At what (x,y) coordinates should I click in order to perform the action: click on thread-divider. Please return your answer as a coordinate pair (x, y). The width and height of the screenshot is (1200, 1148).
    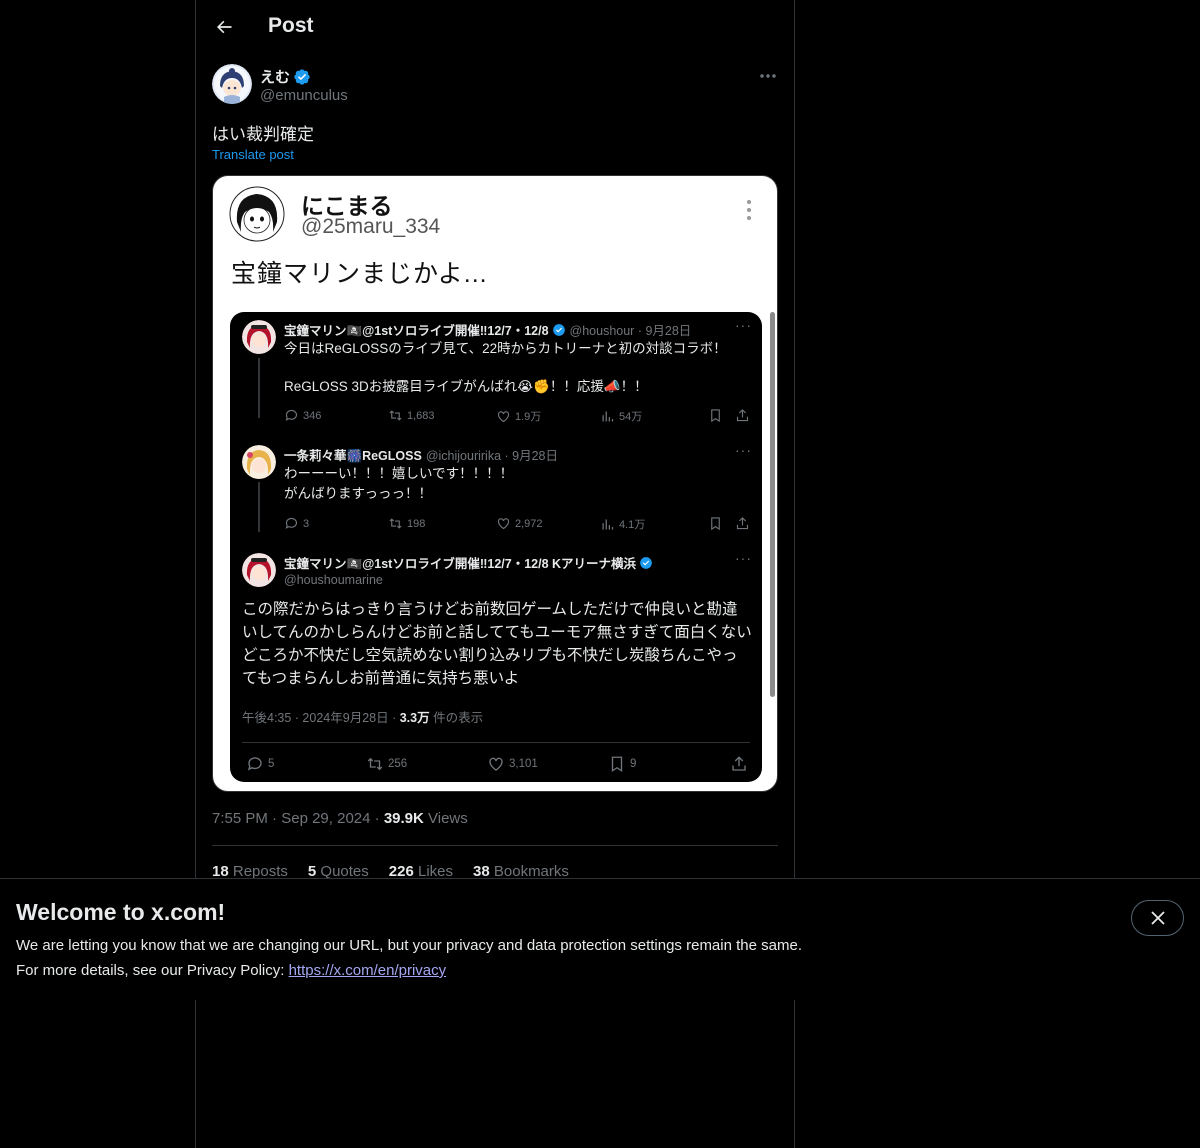
    Looking at the image, I should click on (496, 742).